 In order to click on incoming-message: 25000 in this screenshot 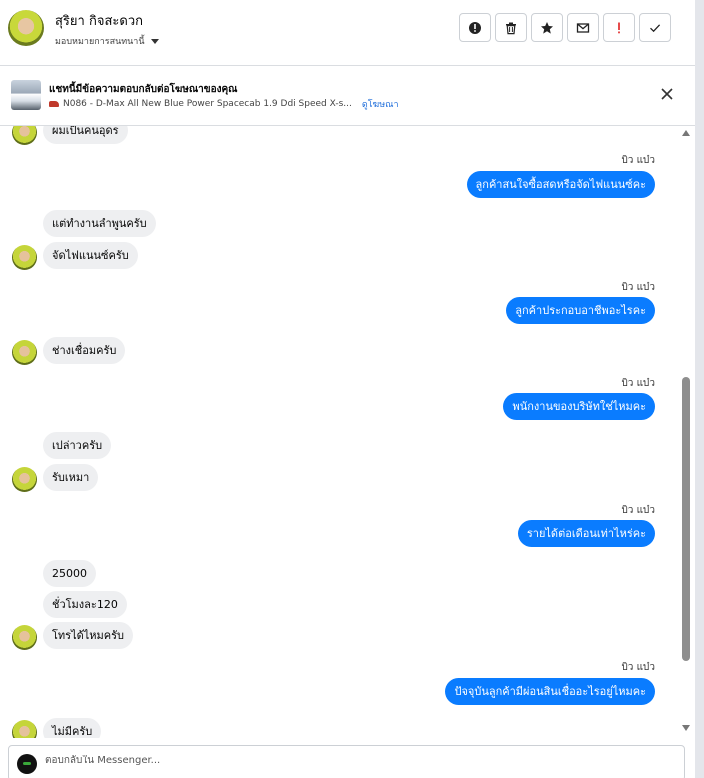, I will do `click(69, 573)`.